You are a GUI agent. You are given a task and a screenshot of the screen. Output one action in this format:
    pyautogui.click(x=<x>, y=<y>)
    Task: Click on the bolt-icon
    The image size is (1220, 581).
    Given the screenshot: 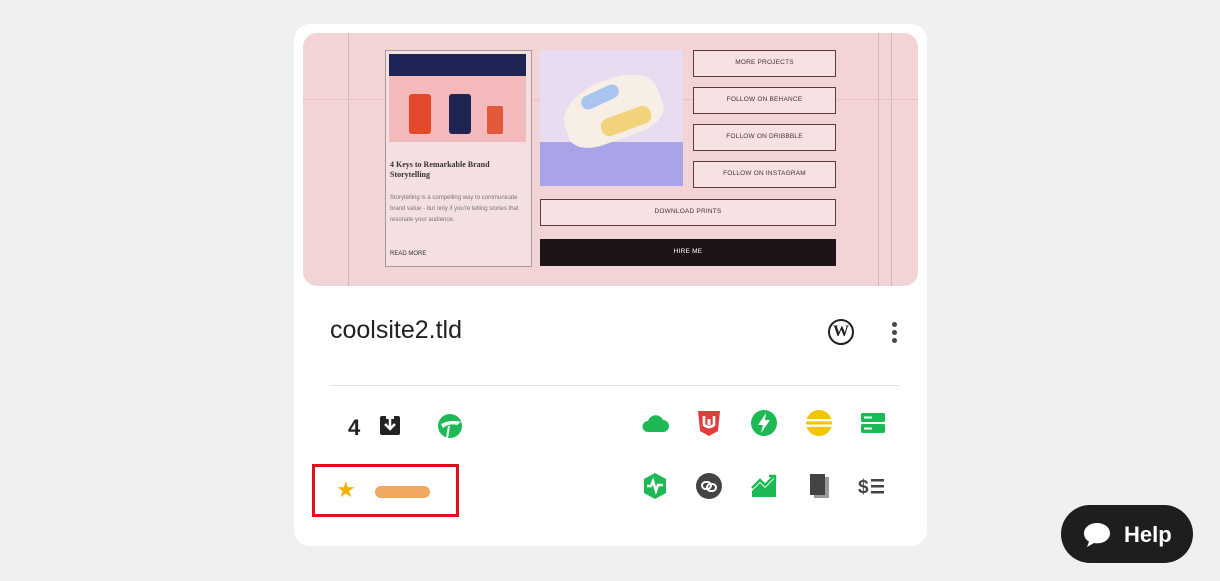 What is the action you would take?
    pyautogui.click(x=764, y=423)
    